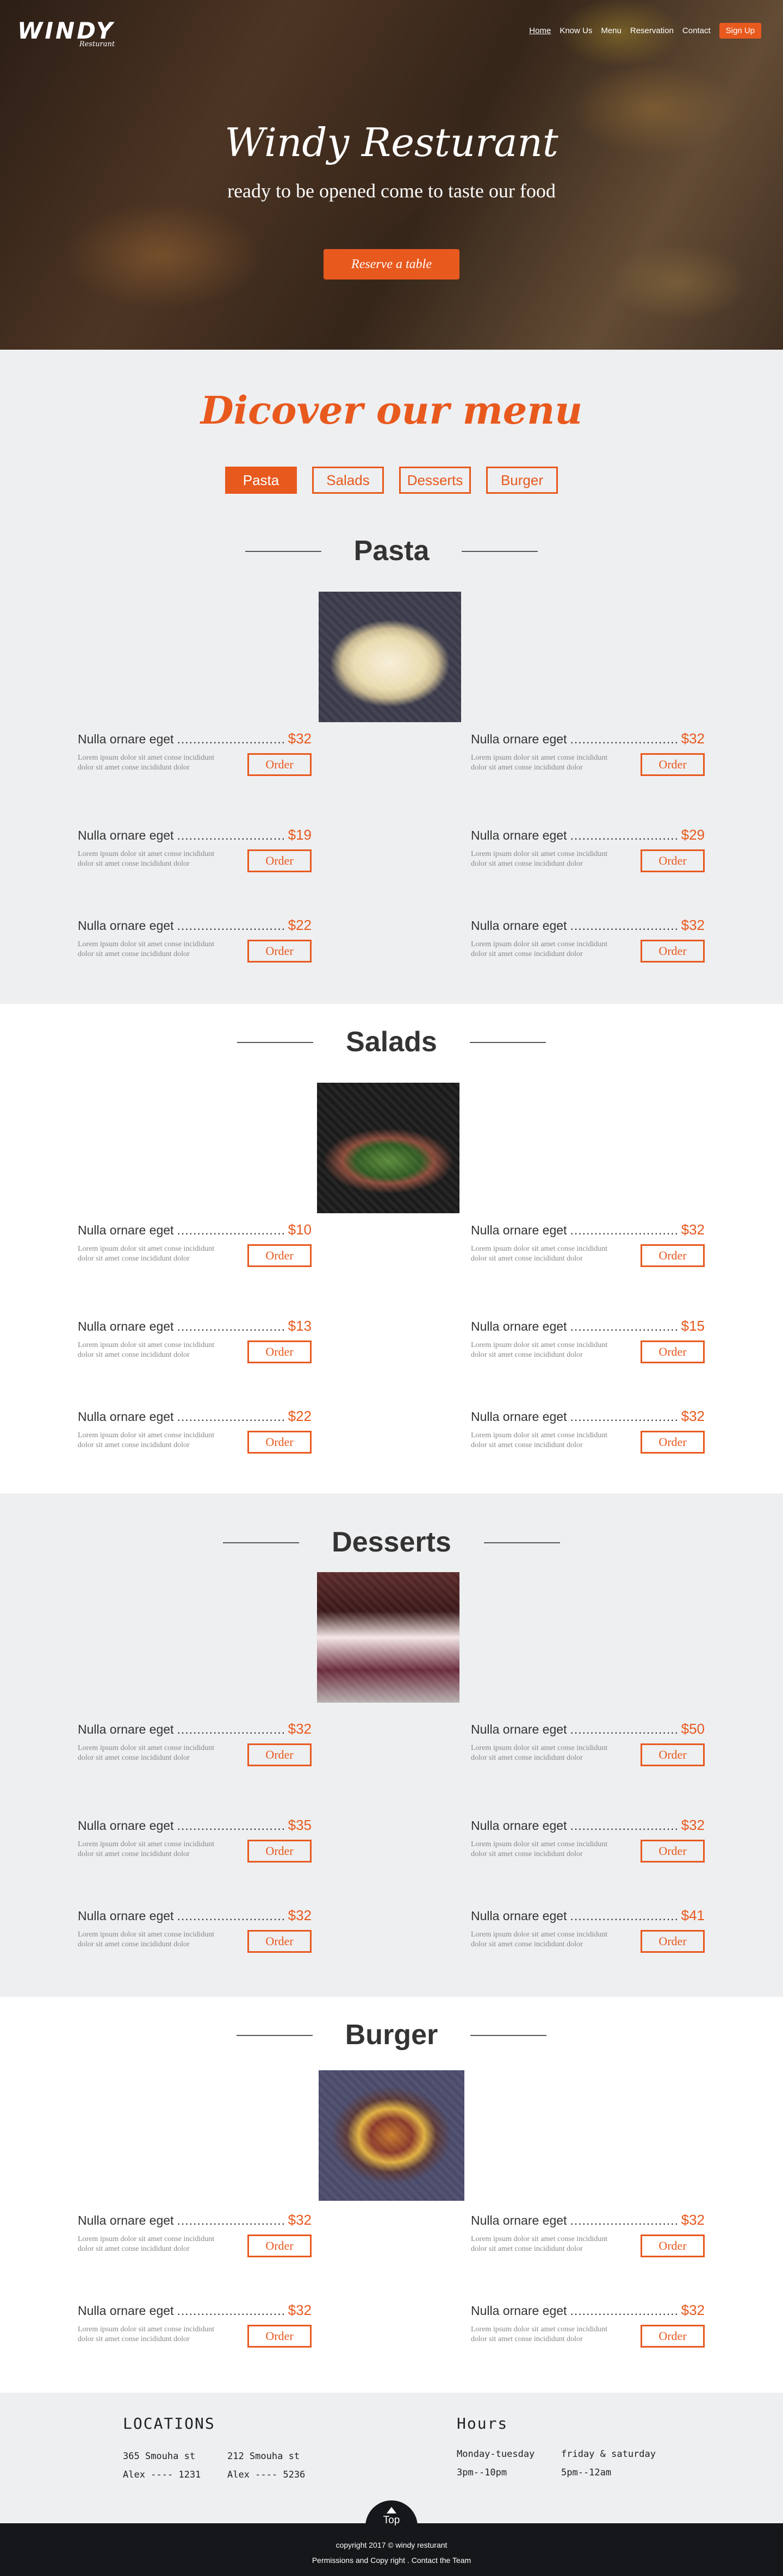 The width and height of the screenshot is (783, 2576). I want to click on category-heading: Desserts, so click(391, 1543).